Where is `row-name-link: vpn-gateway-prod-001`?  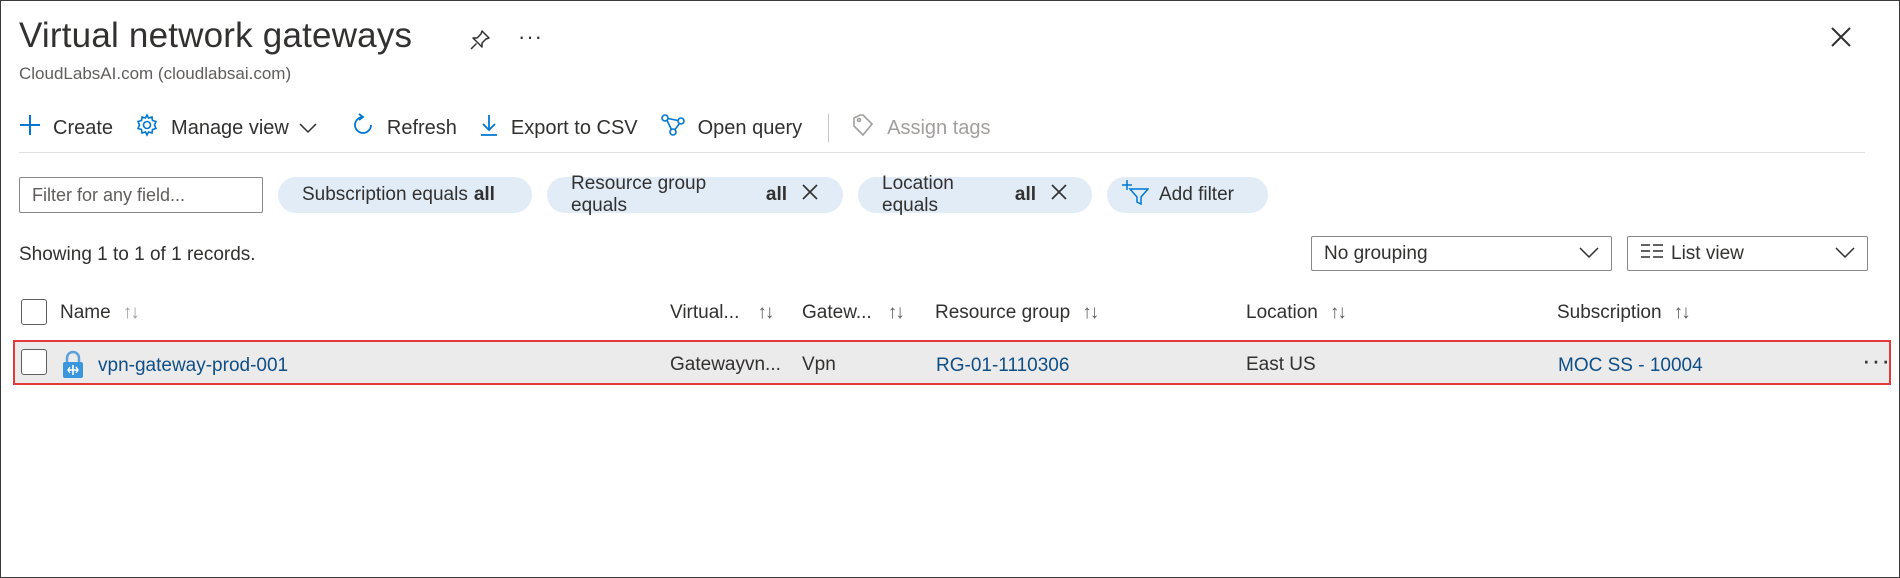 row-name-link: vpn-gateway-prod-001 is located at coordinates (193, 366).